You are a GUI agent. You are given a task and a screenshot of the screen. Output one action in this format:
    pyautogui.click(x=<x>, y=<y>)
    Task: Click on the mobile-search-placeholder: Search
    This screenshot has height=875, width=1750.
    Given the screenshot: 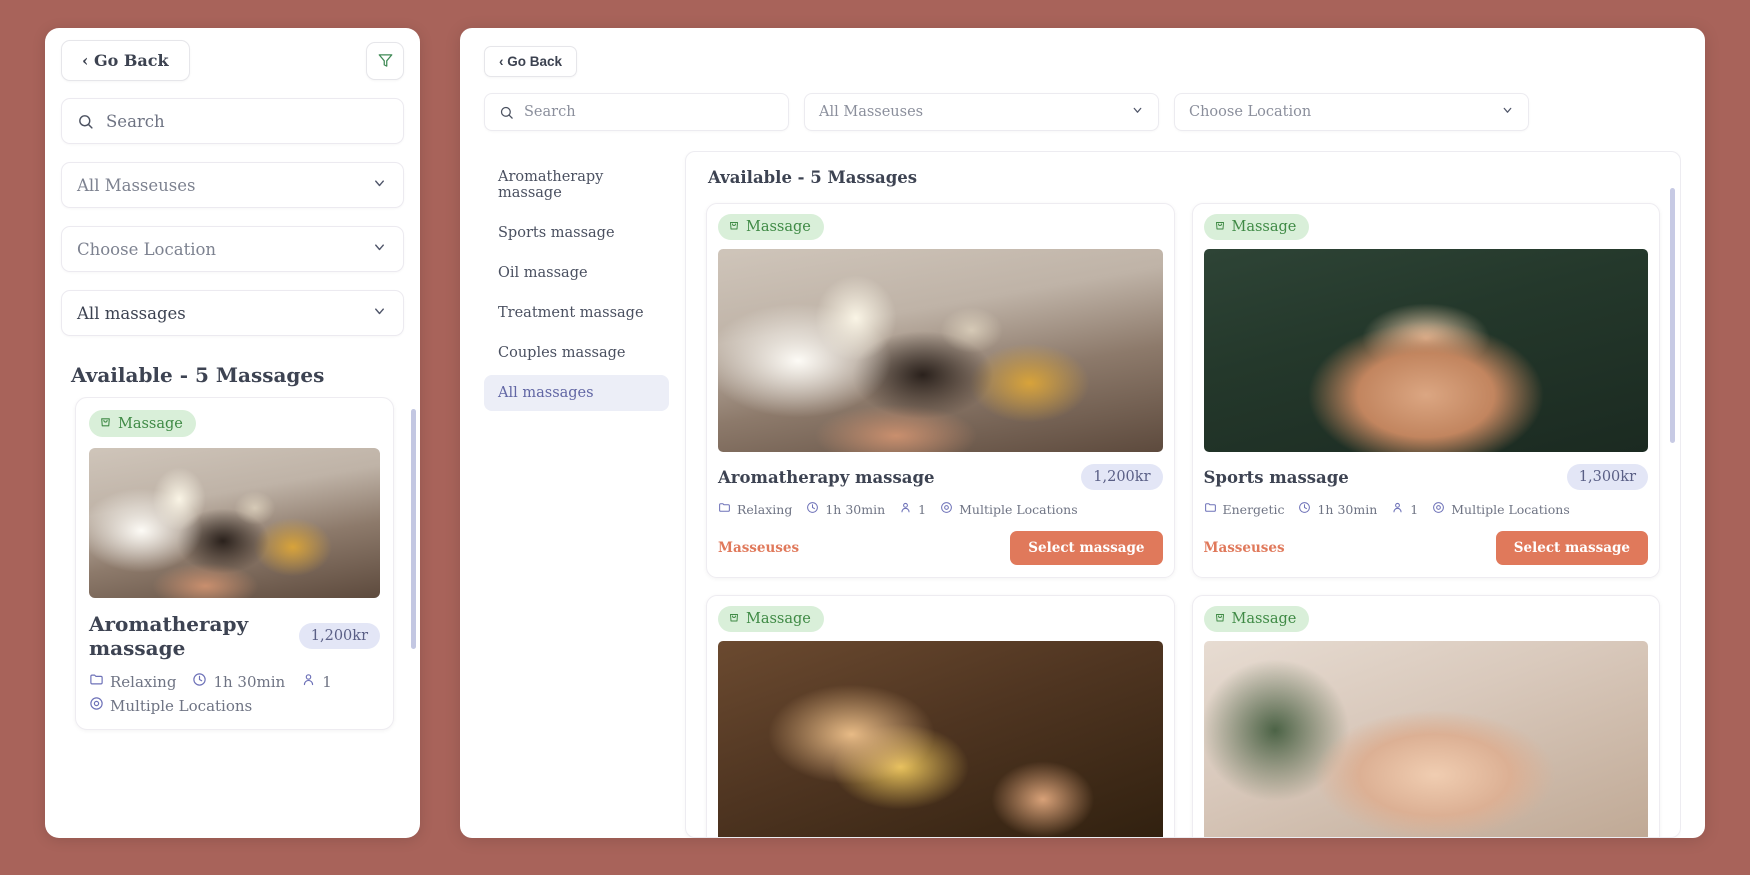 What is the action you would take?
    pyautogui.click(x=135, y=121)
    